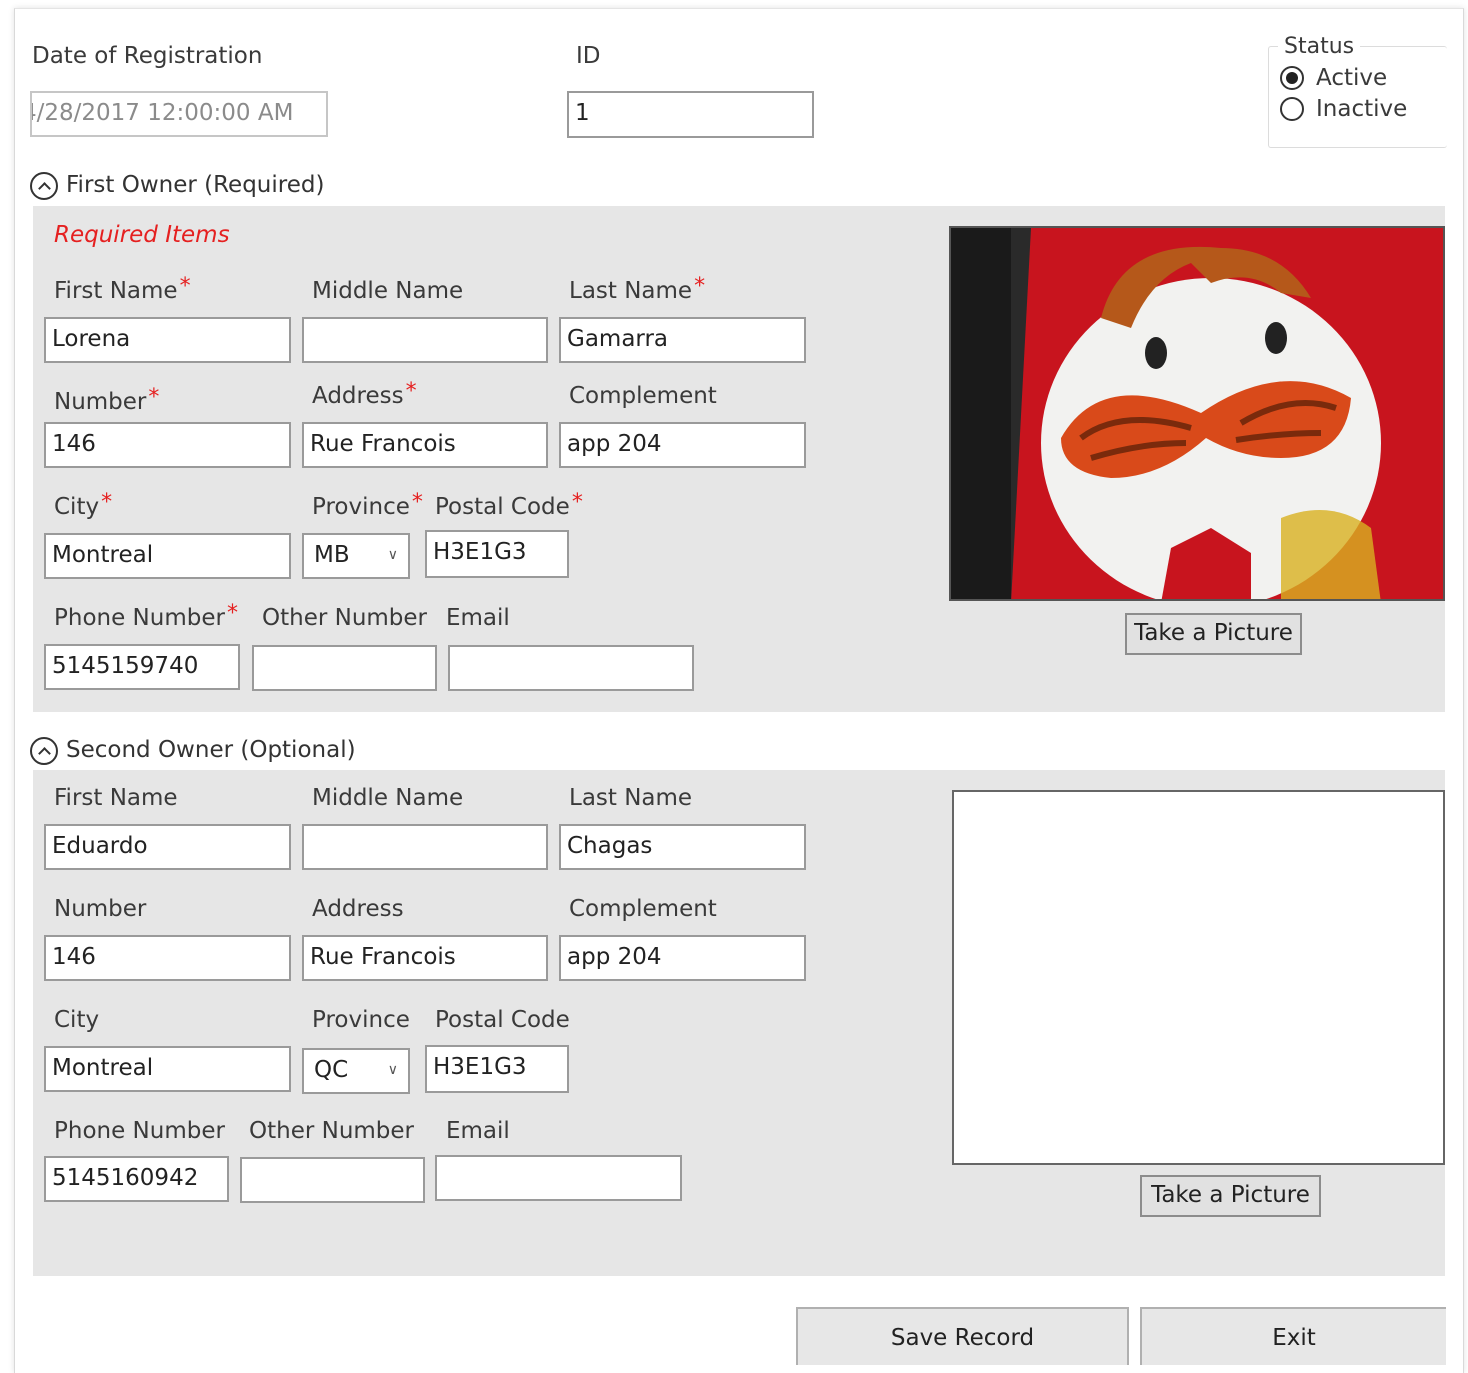 The height and width of the screenshot is (1373, 1468). What do you see at coordinates (122, 289) in the screenshot?
I see `first-name-label: First Name*` at bounding box center [122, 289].